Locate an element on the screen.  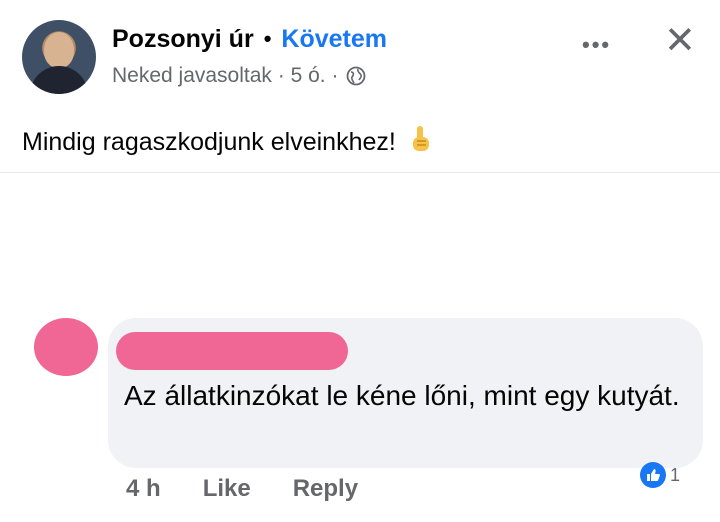
author-avatar is located at coordinates (59, 57).